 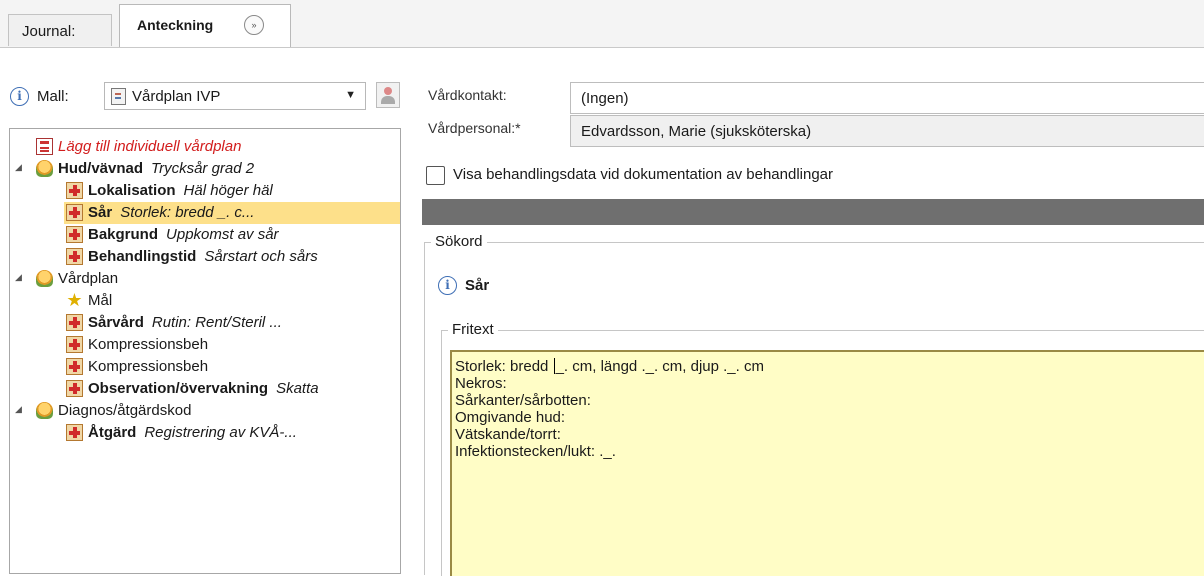 I want to click on tree-item-subtitle: Sårstart och sårs, so click(x=261, y=256).